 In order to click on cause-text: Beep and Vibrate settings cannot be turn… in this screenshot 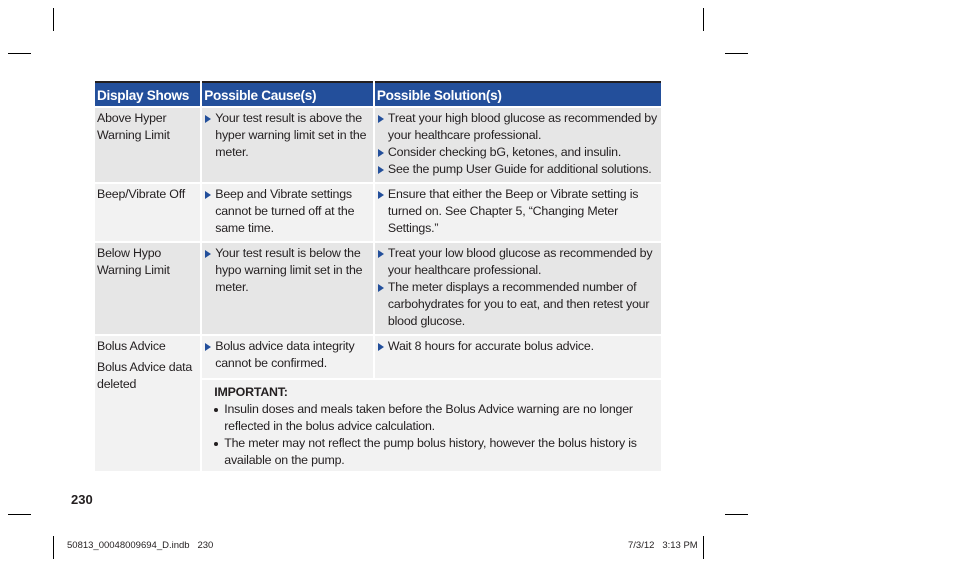, I will do `click(285, 211)`.